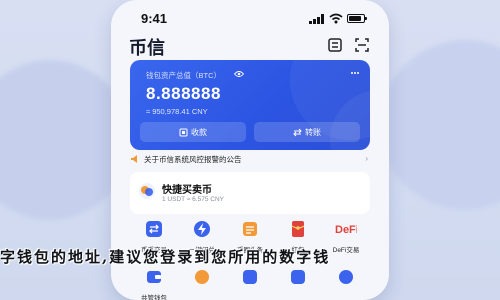  Describe the element at coordinates (187, 190) in the screenshot. I see `quick-trade-title: 快捷买卖币` at that location.